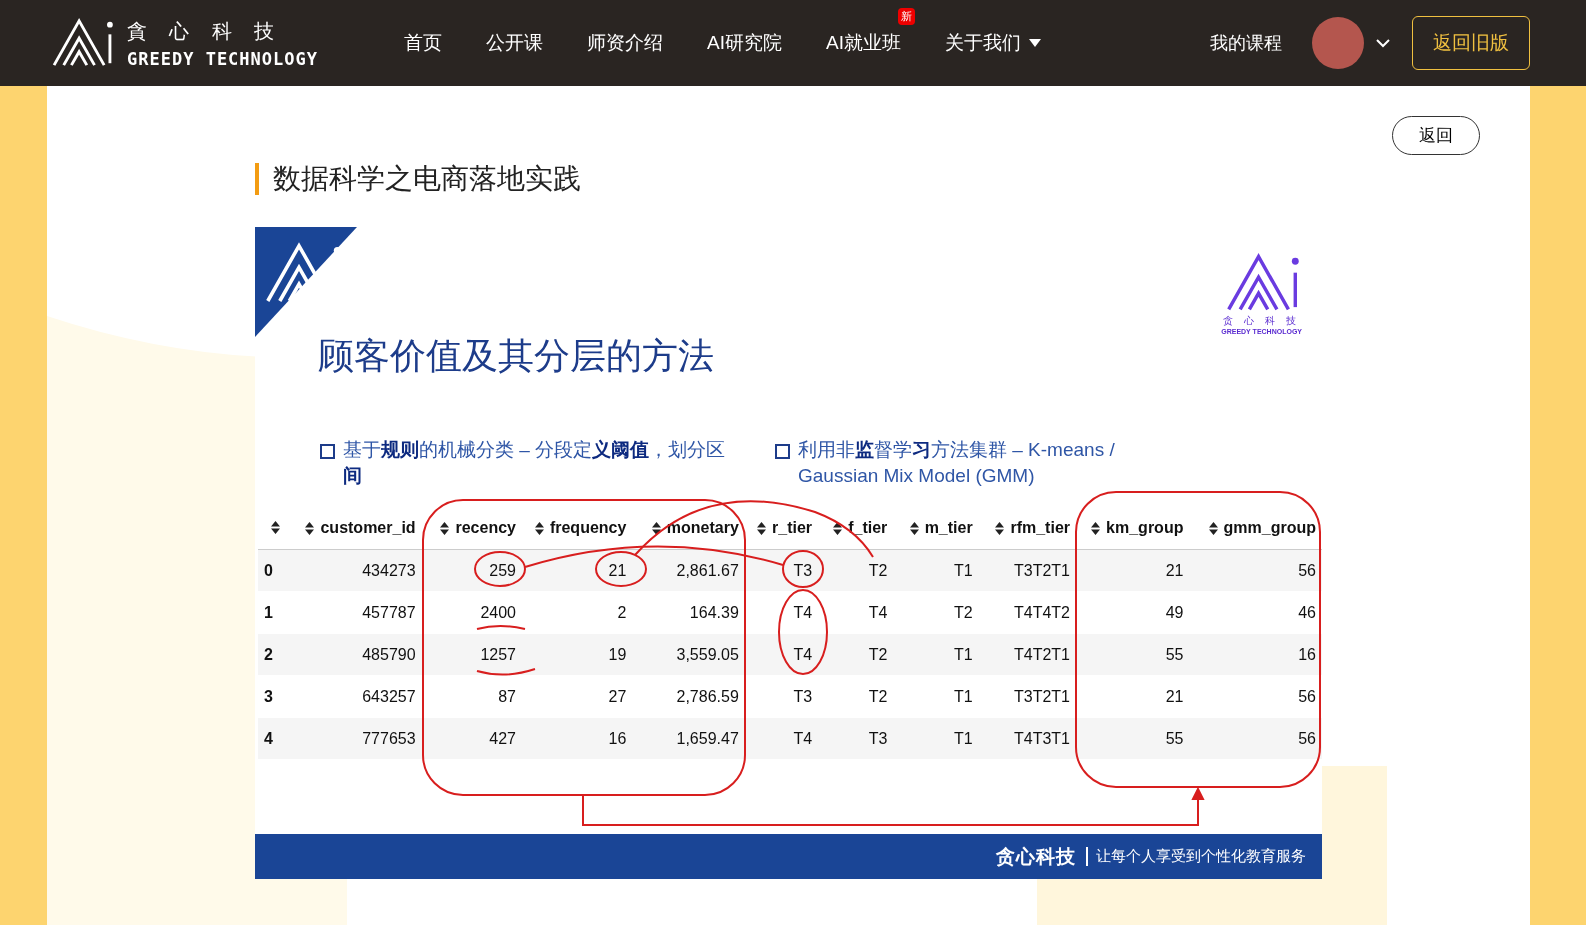 The width and height of the screenshot is (1586, 925). Describe the element at coordinates (617, 696) in the screenshot. I see `table-cell: 27` at that location.